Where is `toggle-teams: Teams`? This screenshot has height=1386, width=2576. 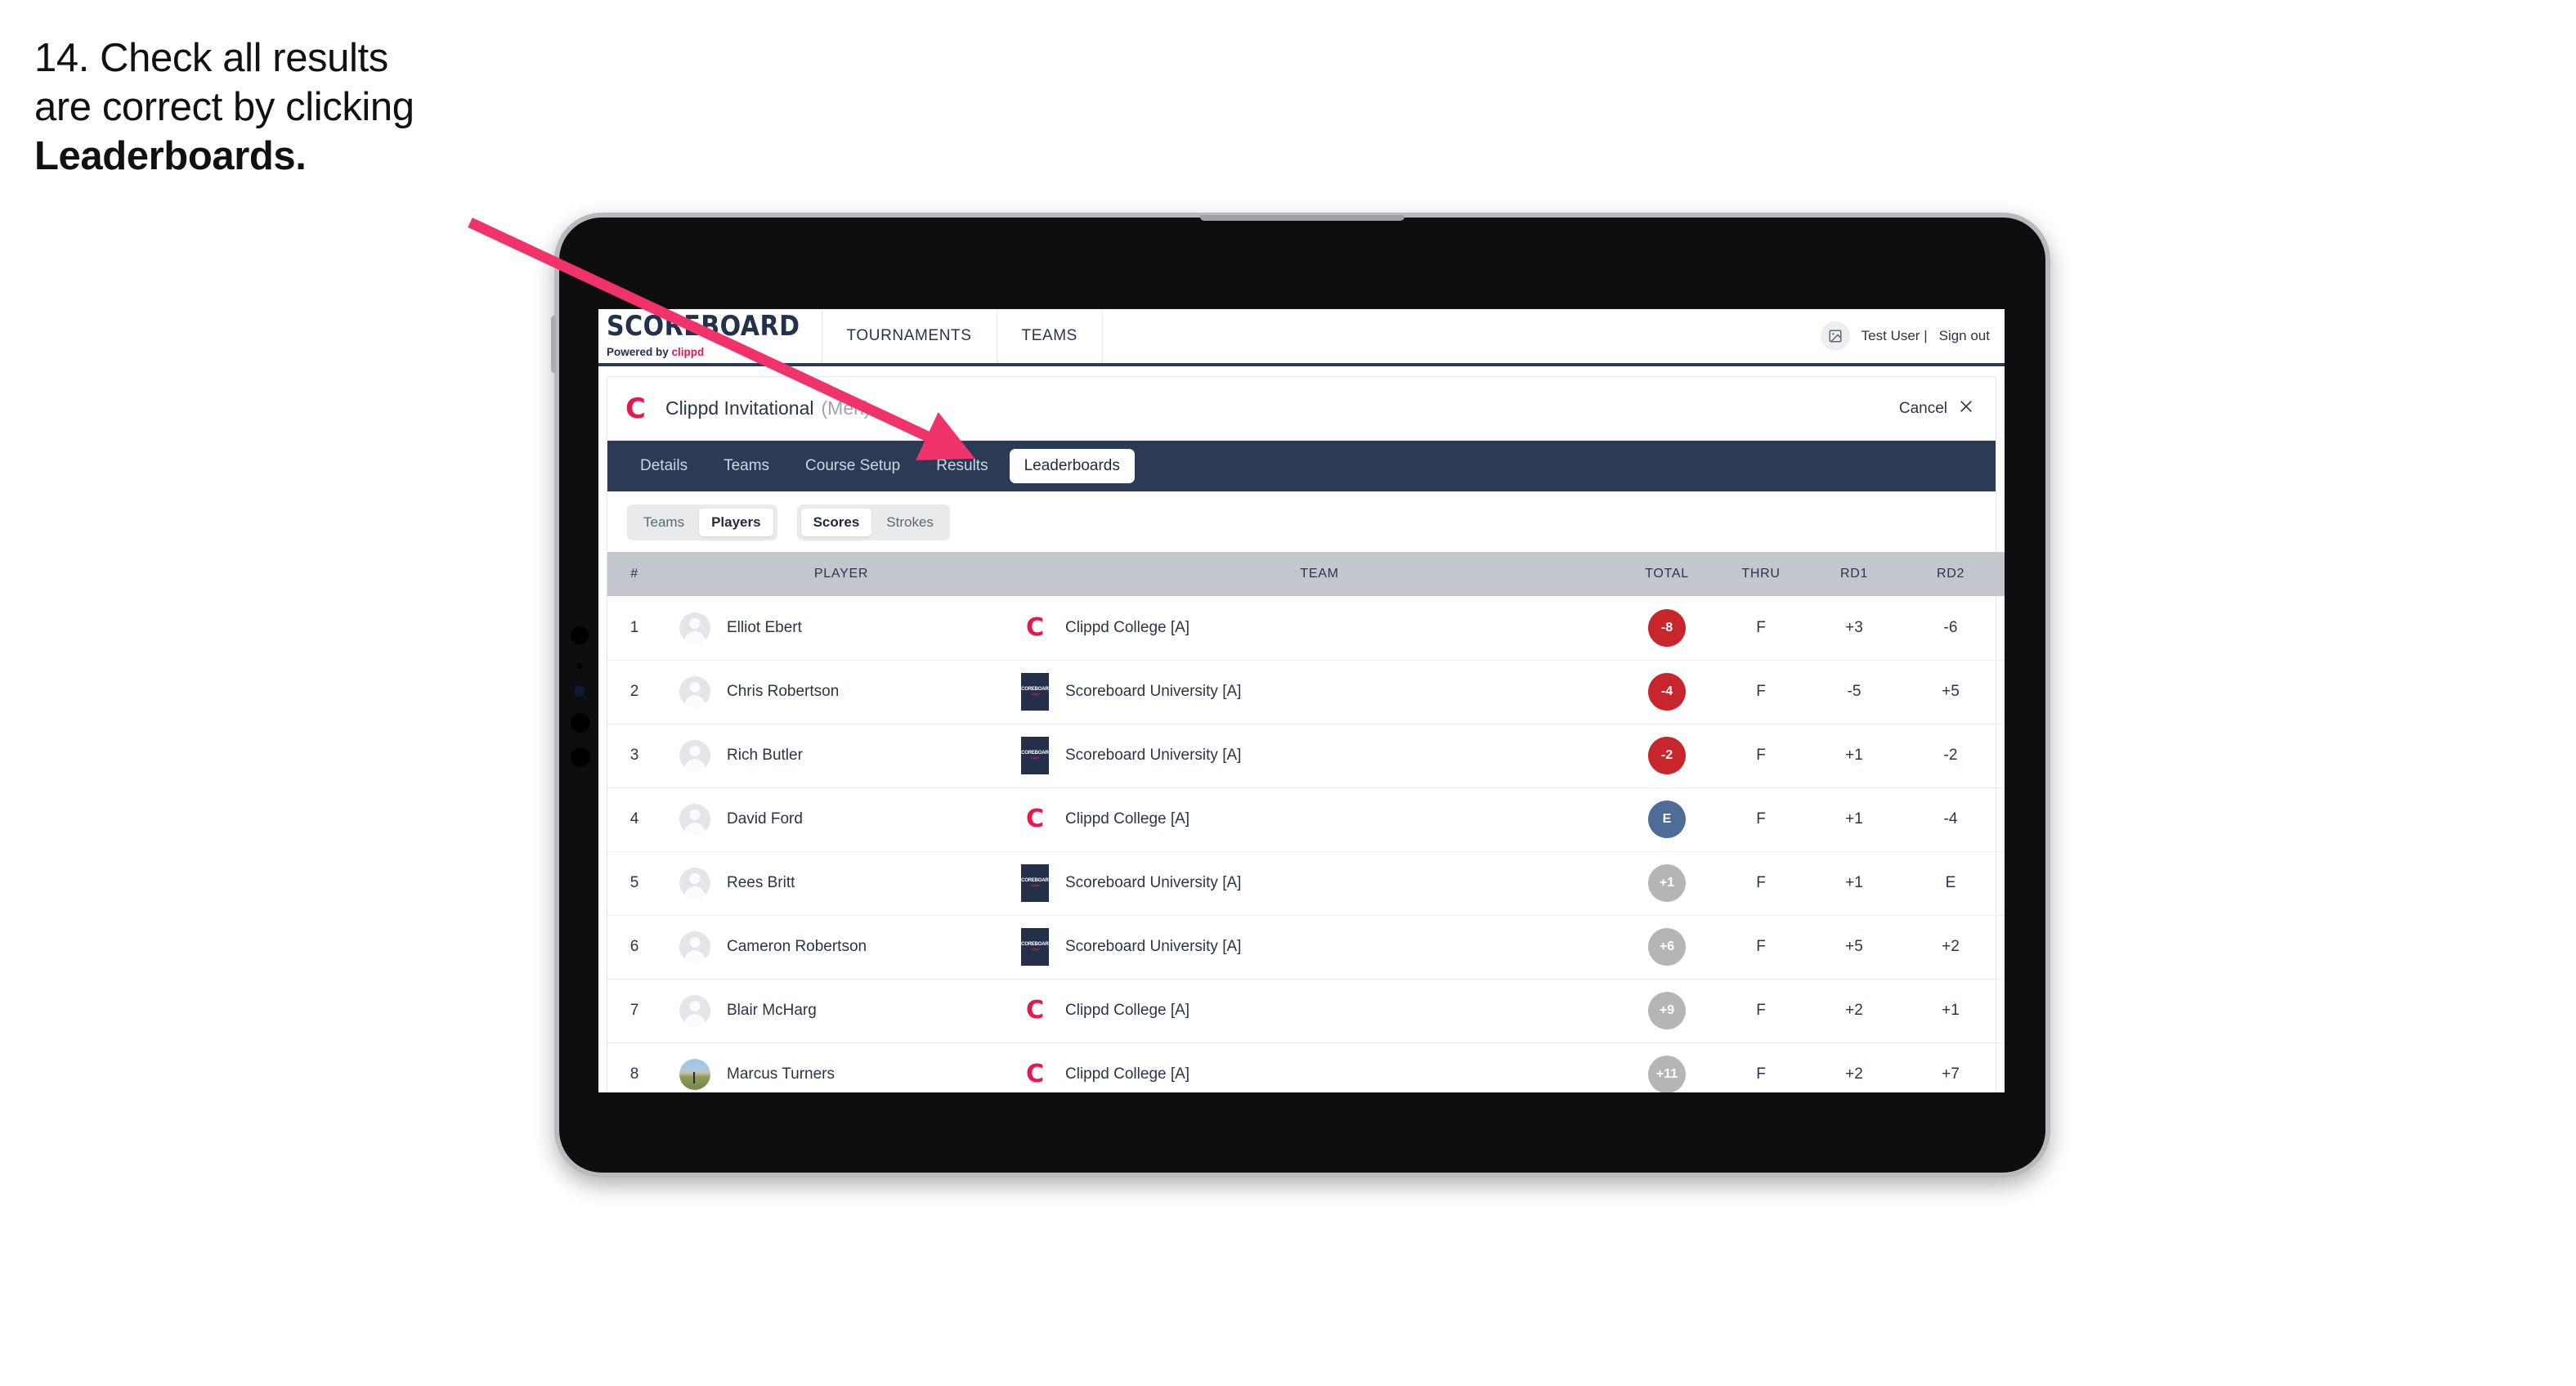
toggle-teams: Teams is located at coordinates (664, 522).